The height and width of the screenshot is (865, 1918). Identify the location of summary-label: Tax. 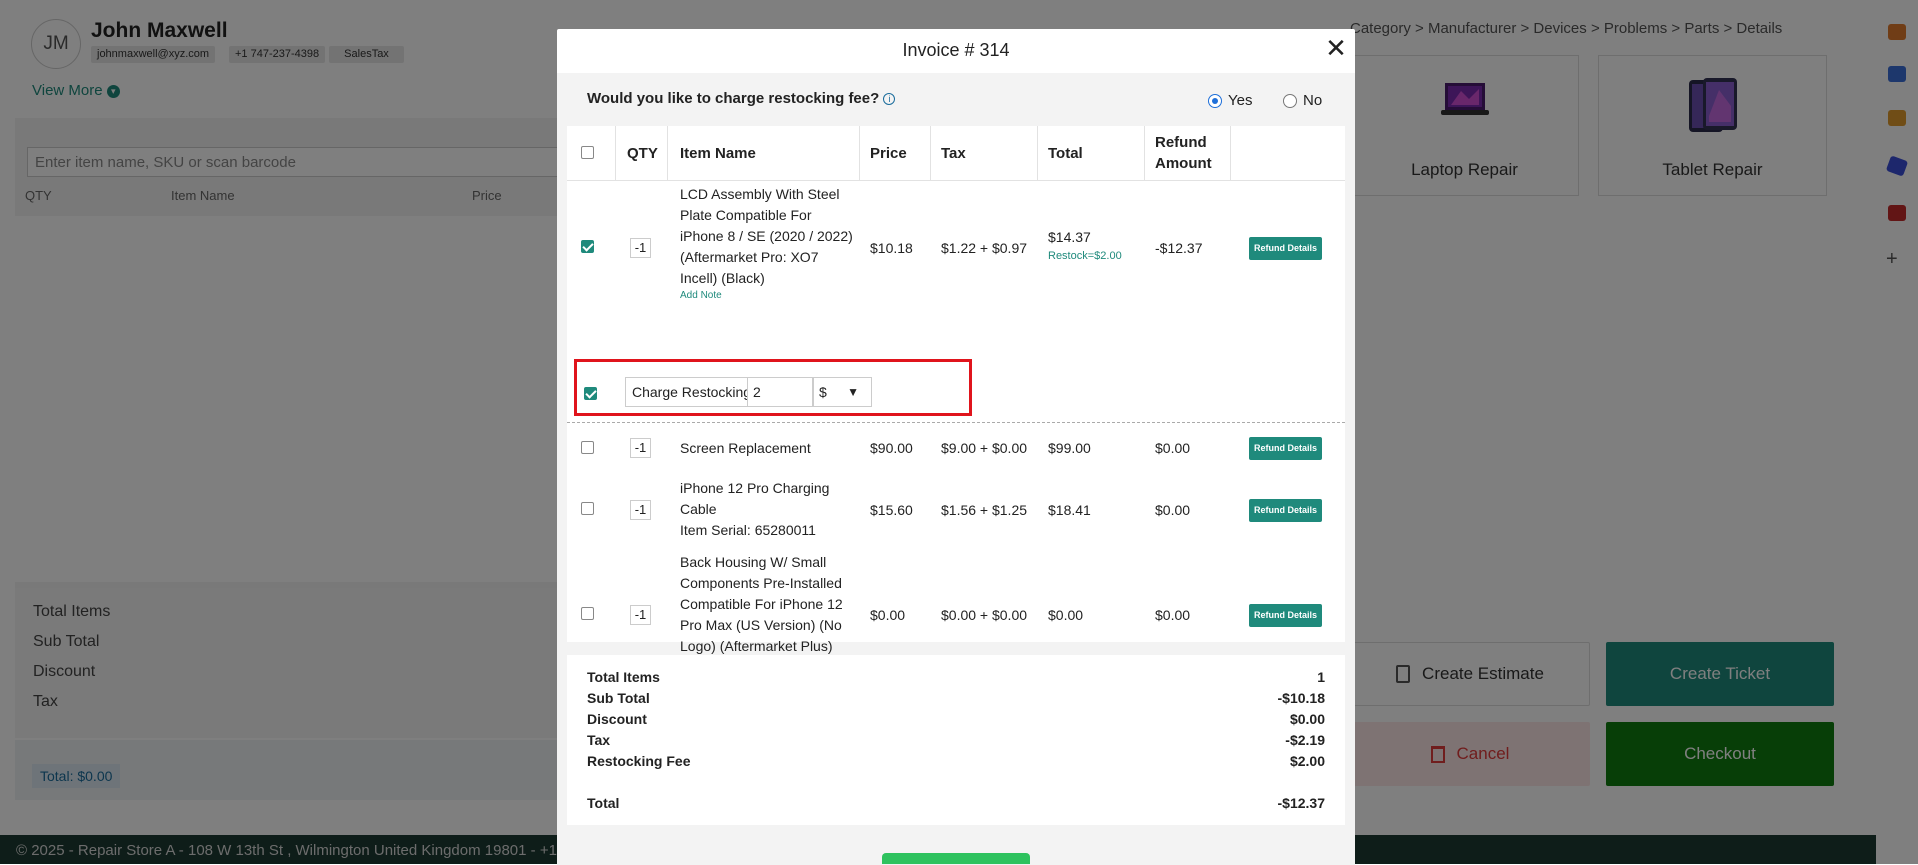
(599, 740).